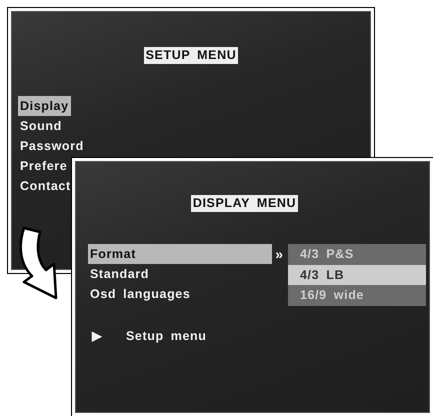 The width and height of the screenshot is (433, 416). Describe the element at coordinates (44, 106) in the screenshot. I see `menu-item: Display` at that location.